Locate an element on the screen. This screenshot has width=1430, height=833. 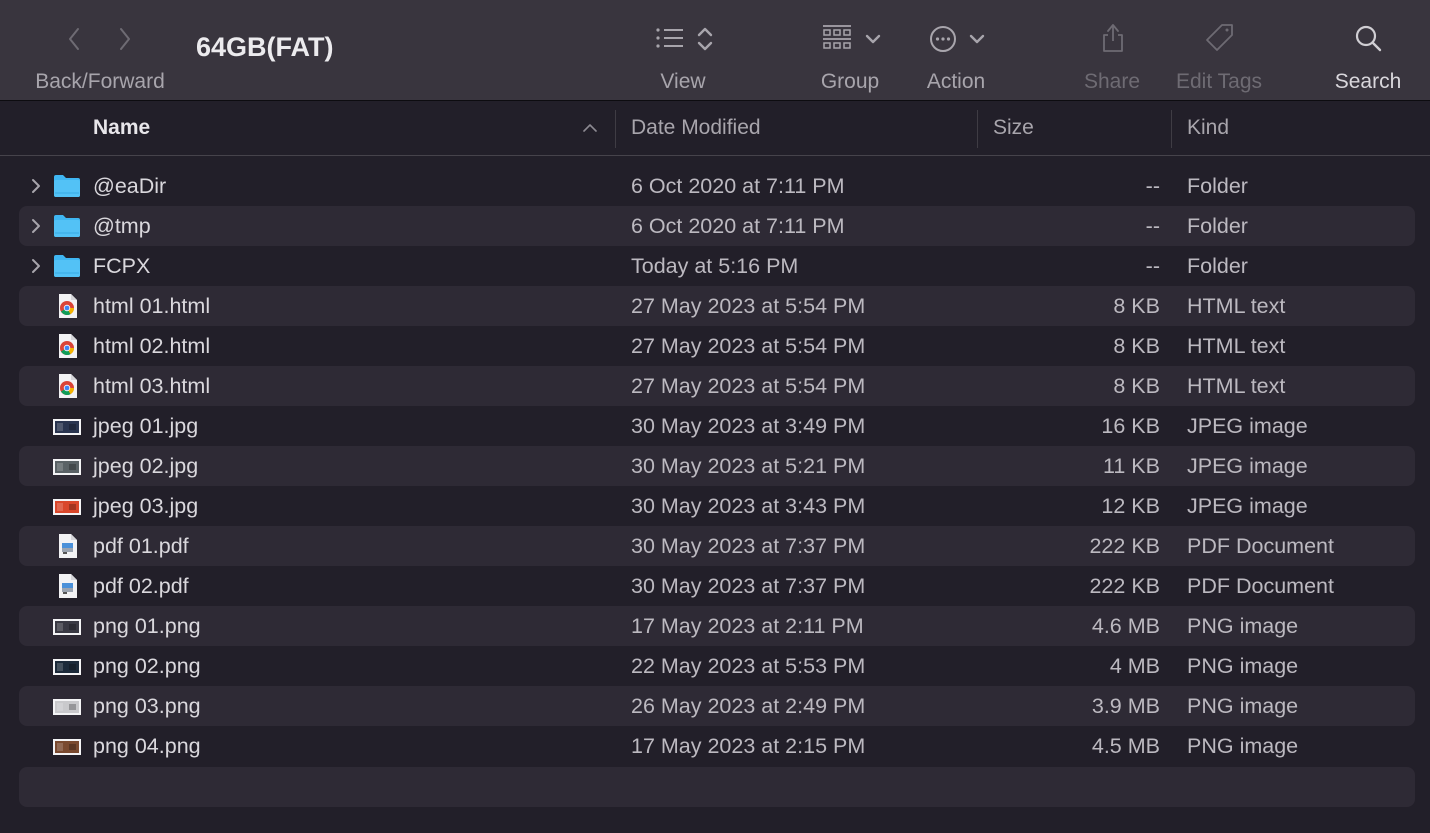
file-date-modified: 30 May 2023 at 3:49 PM is located at coordinates (748, 426).